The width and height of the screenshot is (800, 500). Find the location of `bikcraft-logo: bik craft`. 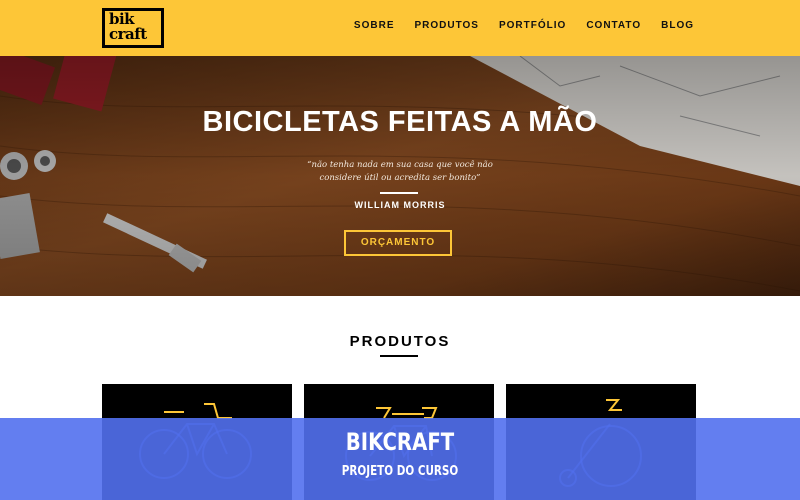

bikcraft-logo: bik craft is located at coordinates (133, 28).